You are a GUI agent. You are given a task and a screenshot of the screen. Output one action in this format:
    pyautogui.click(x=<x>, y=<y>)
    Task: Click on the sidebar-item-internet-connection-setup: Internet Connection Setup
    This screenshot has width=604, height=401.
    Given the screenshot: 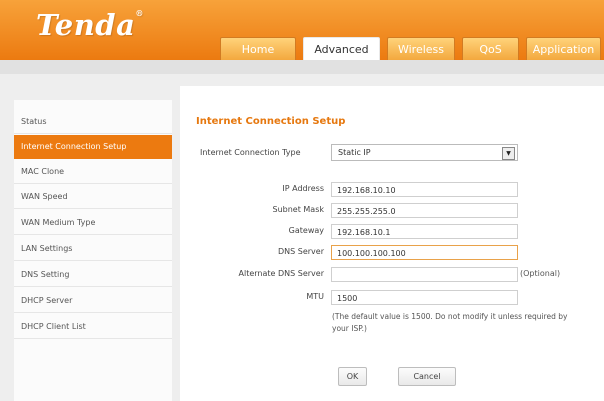 What is the action you would take?
    pyautogui.click(x=93, y=147)
    